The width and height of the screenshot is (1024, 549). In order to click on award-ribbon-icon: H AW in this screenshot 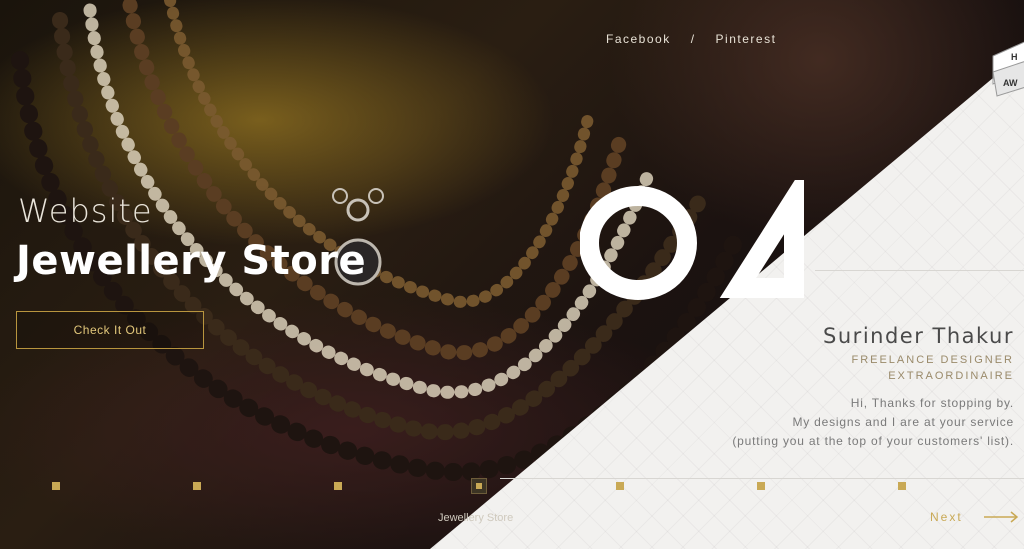, I will do `click(1008, 69)`.